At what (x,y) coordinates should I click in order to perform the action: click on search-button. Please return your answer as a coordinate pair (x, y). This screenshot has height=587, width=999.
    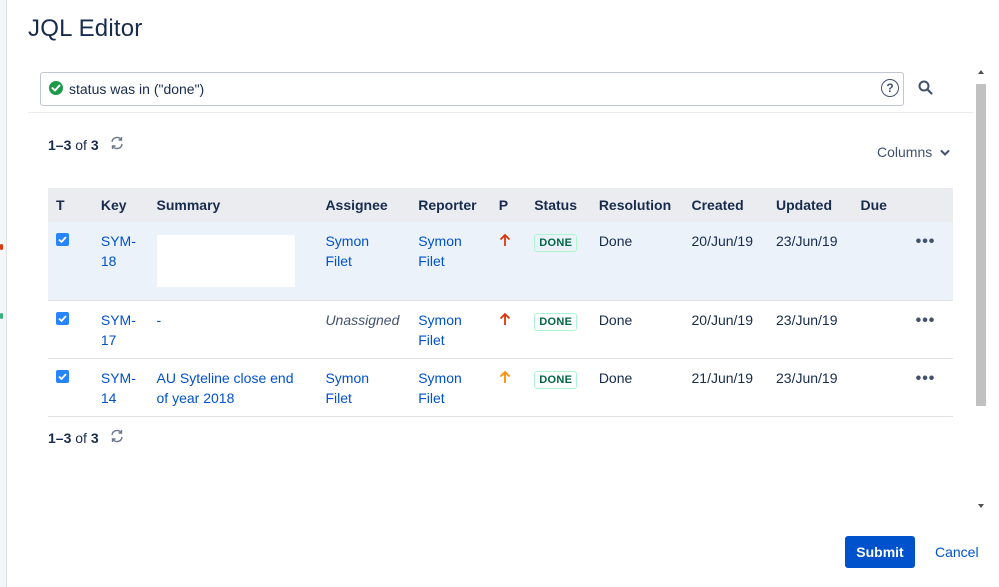
    Looking at the image, I should click on (926, 88).